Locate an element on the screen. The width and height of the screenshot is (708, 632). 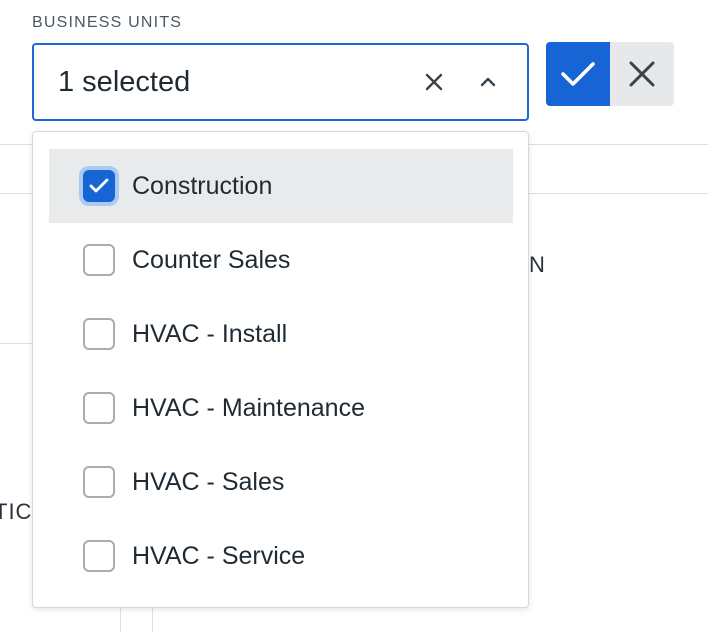
option-label: Construction is located at coordinates (202, 185).